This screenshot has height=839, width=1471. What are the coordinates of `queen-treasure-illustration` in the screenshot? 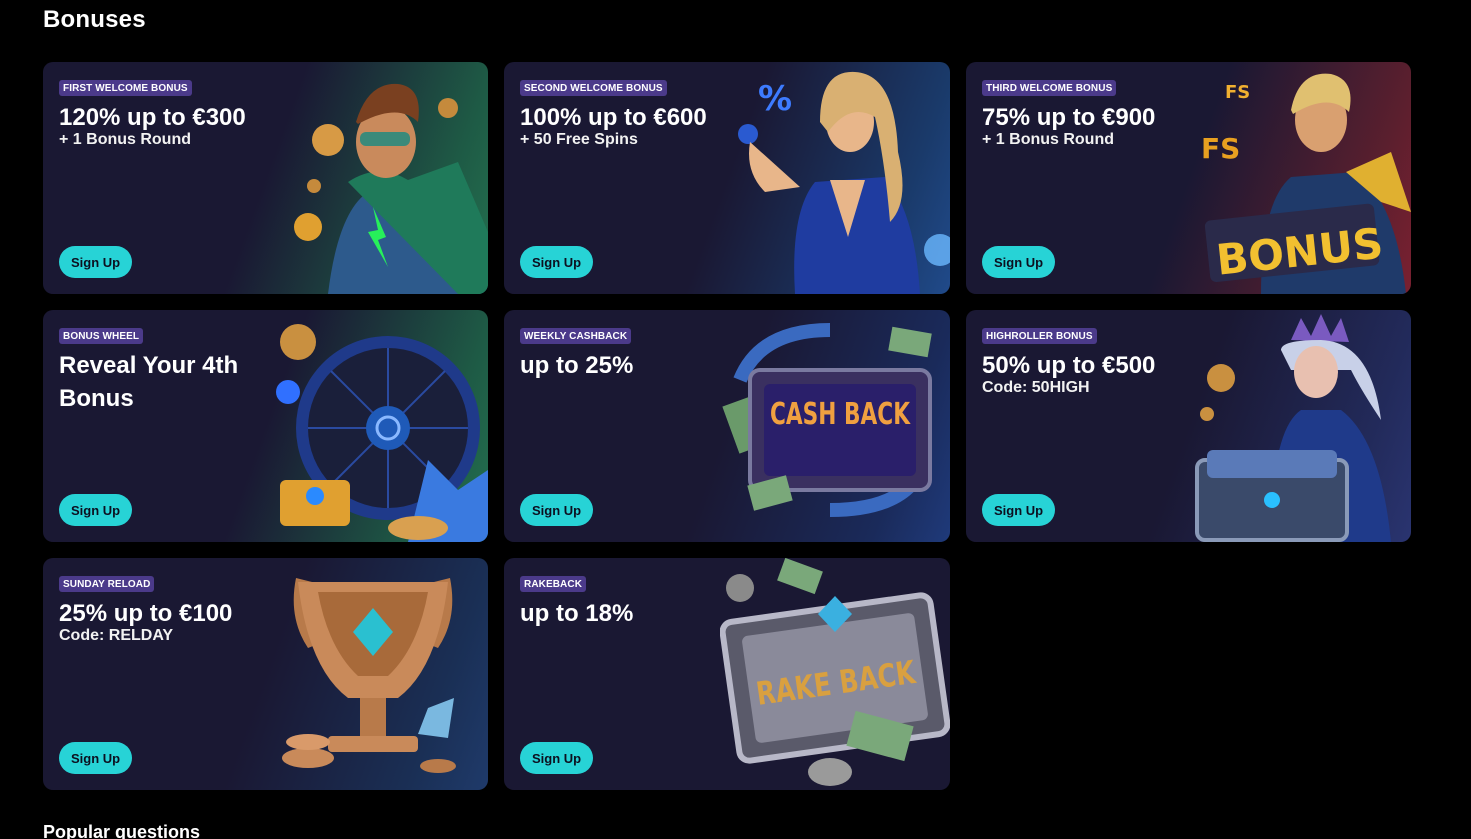 It's located at (1293, 428).